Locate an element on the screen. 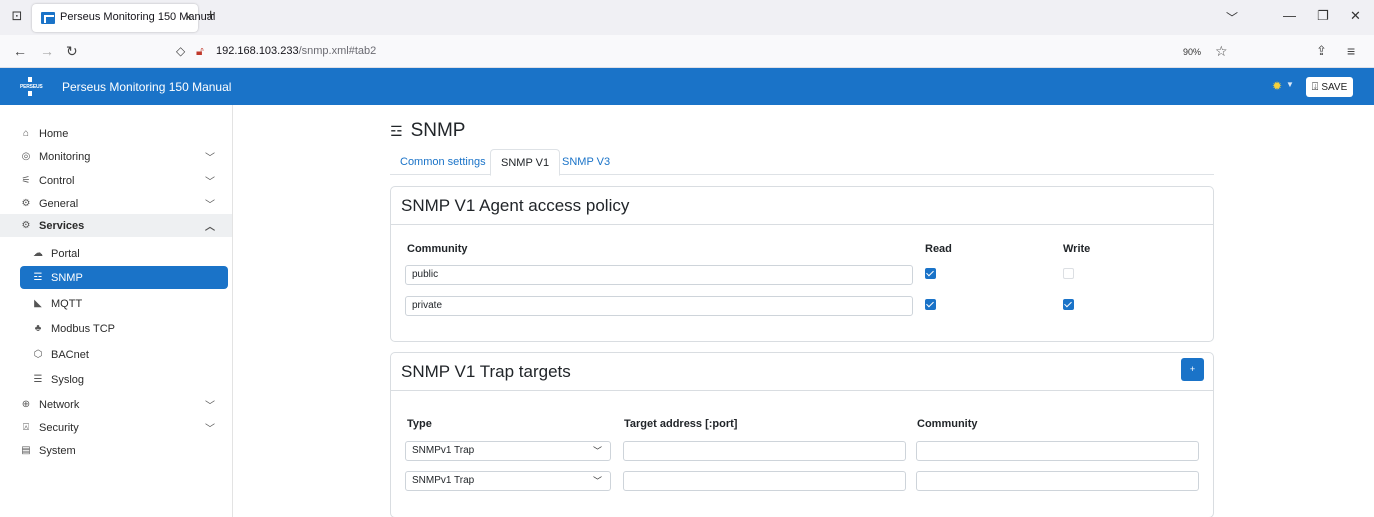 The width and height of the screenshot is (1374, 517). sidebar-item-home: ⌂ Home is located at coordinates (116, 133).